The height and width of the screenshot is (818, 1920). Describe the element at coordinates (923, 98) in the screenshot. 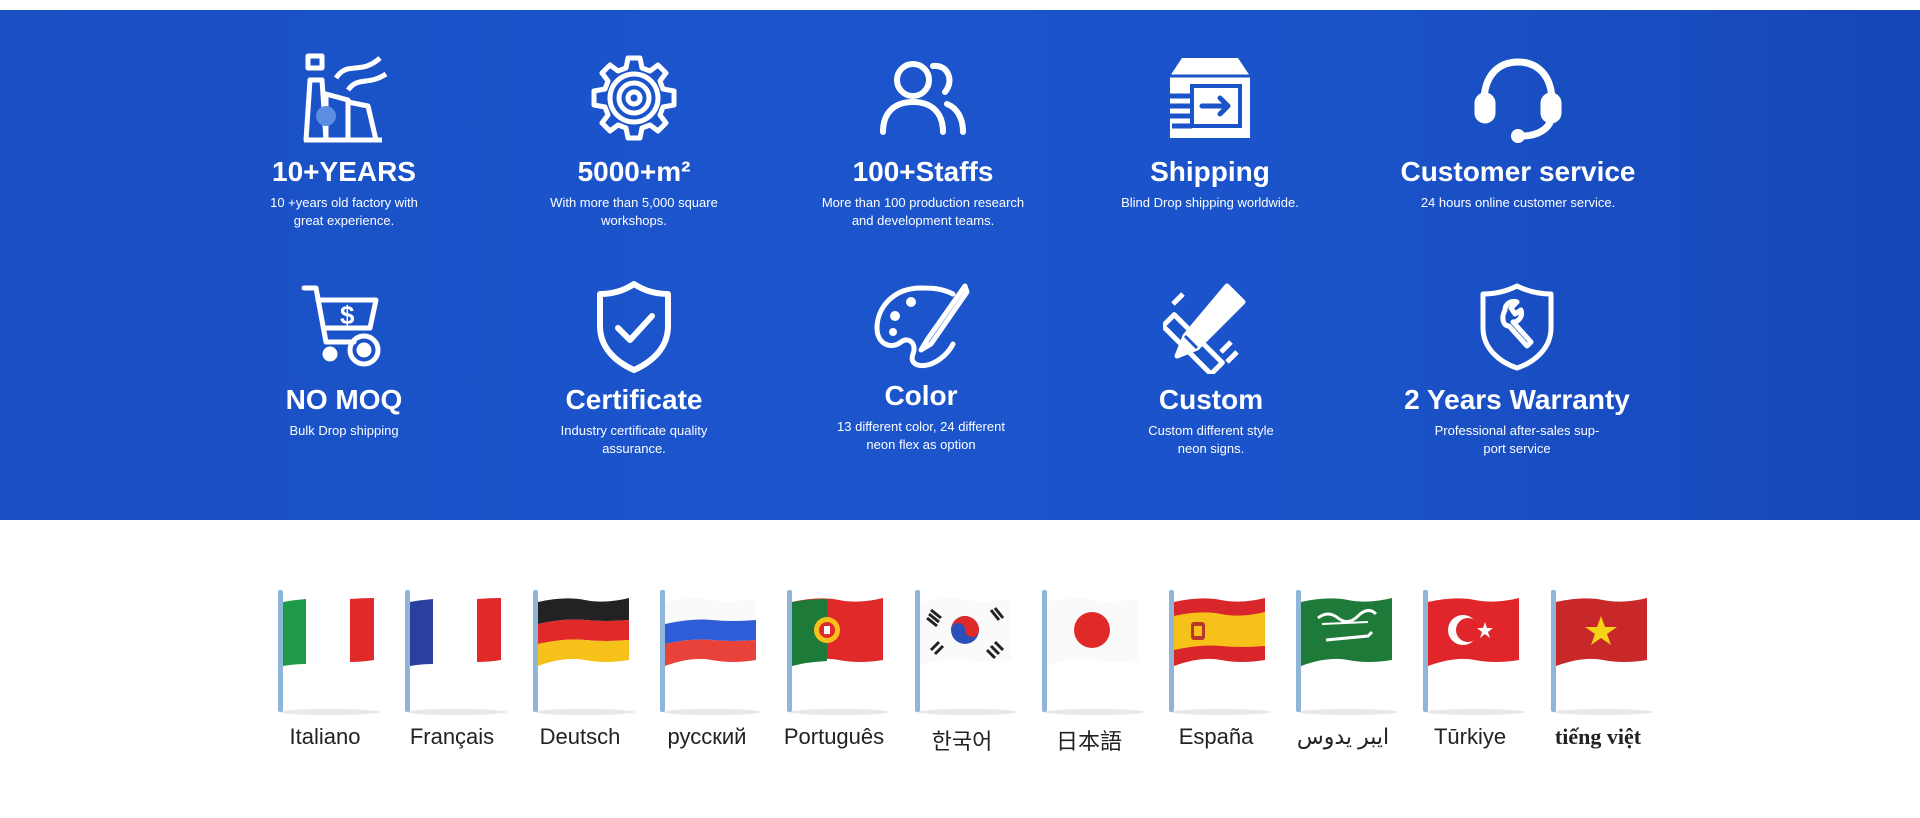

I see `users-icon` at that location.